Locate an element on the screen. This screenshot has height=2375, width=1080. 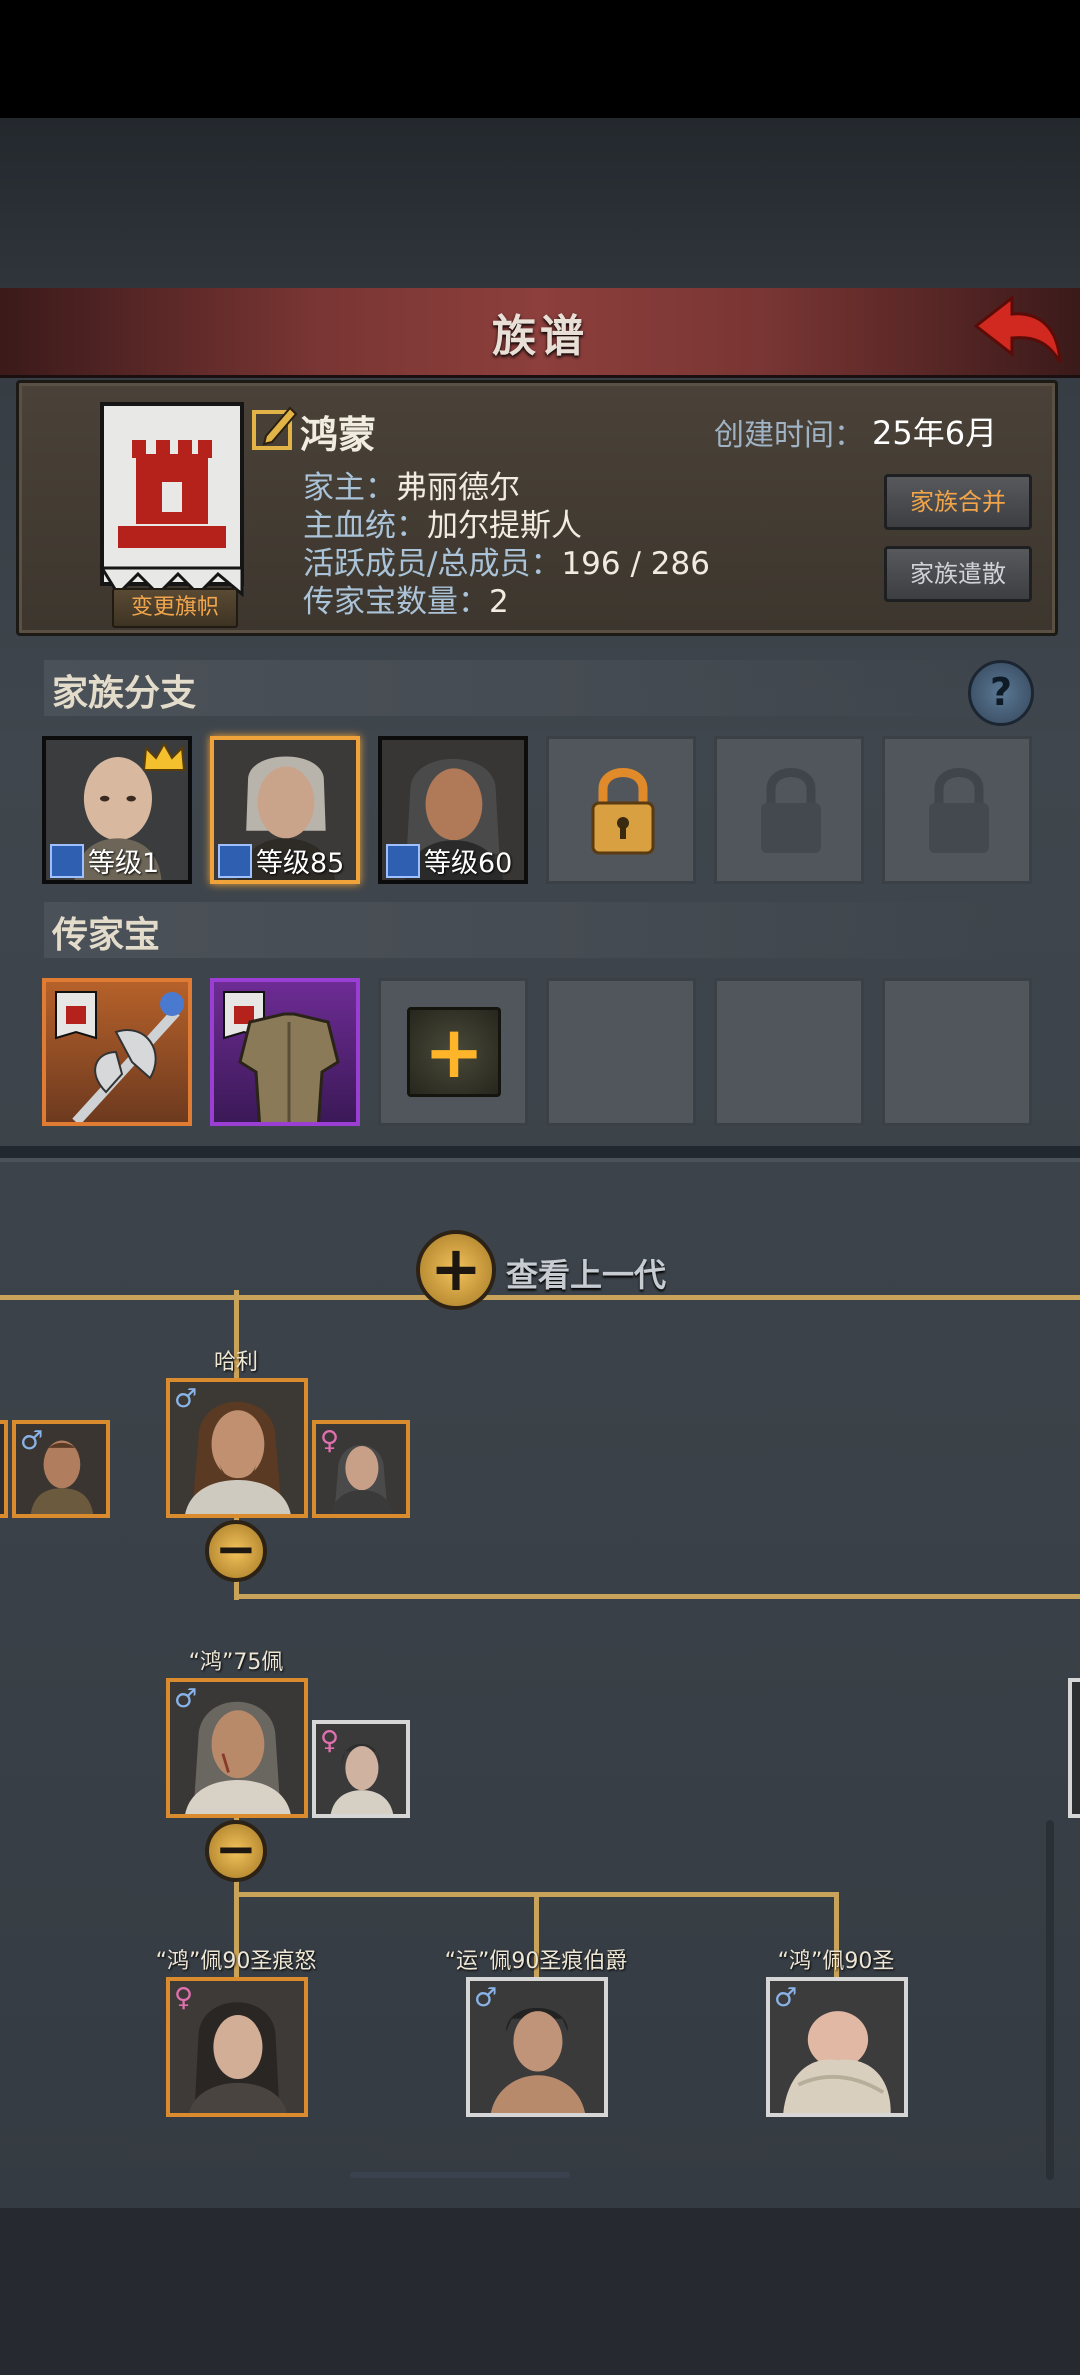
heirloom-add-slot: + is located at coordinates (453, 1052).